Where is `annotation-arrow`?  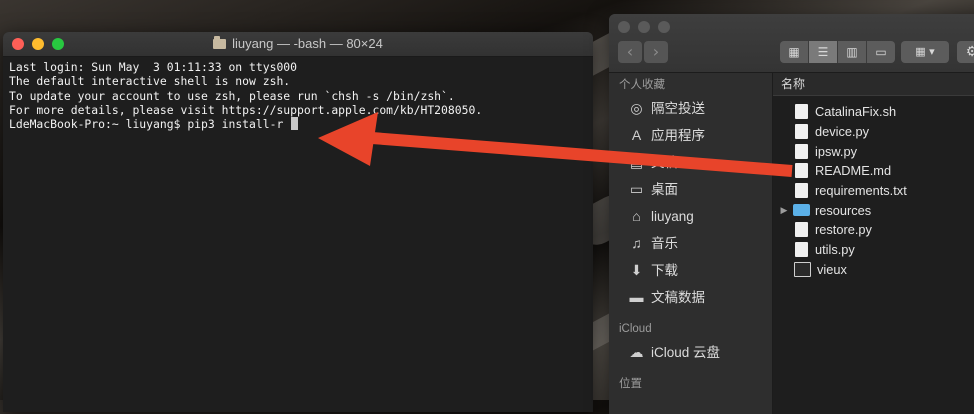 annotation-arrow is located at coordinates (555, 144).